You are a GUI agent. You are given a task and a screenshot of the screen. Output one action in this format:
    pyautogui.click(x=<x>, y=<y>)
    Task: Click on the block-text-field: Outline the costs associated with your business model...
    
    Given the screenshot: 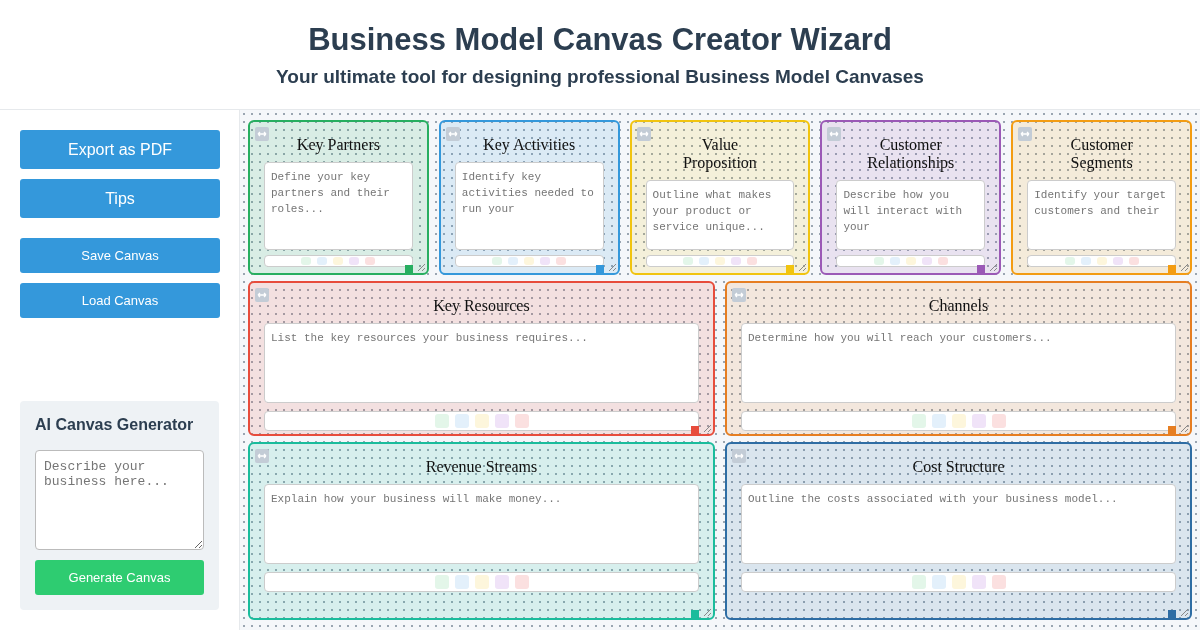 What is the action you would take?
    pyautogui.click(x=958, y=524)
    